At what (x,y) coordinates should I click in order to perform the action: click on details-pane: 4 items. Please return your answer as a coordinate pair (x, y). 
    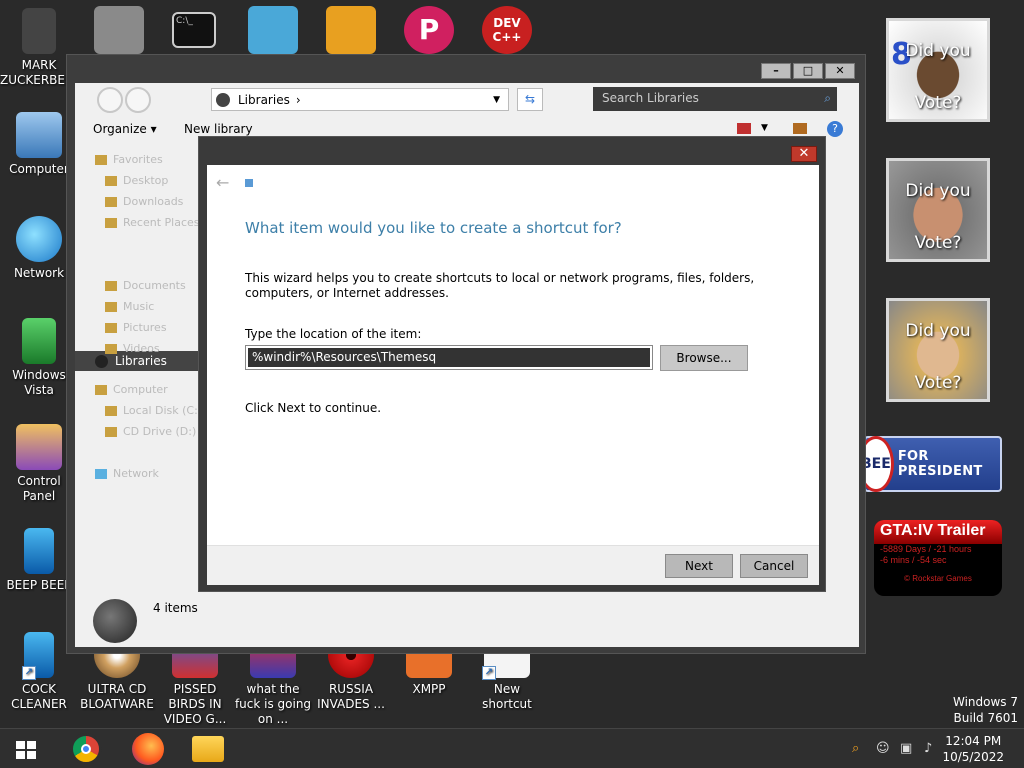
    Looking at the image, I should click on (467, 618).